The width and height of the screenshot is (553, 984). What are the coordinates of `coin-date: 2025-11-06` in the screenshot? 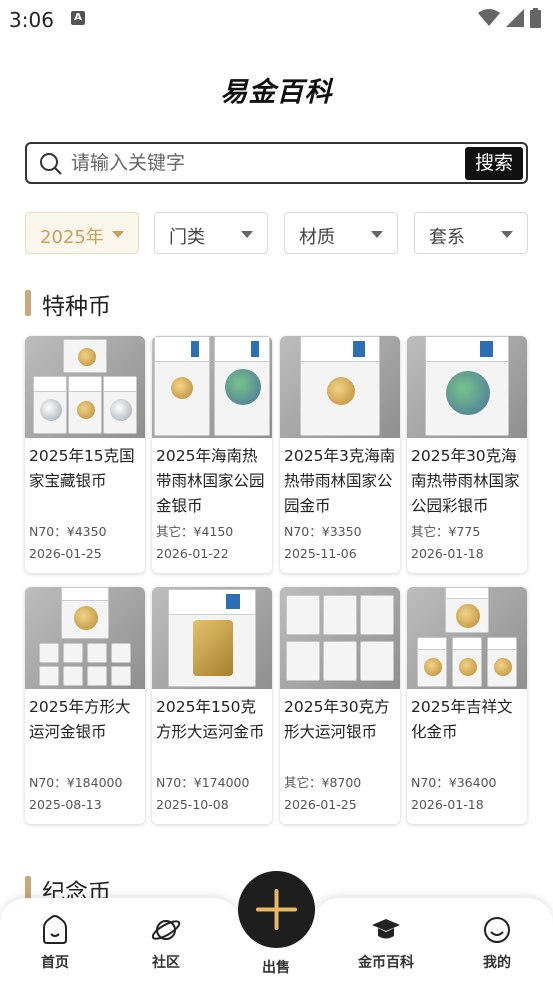 It's located at (320, 553).